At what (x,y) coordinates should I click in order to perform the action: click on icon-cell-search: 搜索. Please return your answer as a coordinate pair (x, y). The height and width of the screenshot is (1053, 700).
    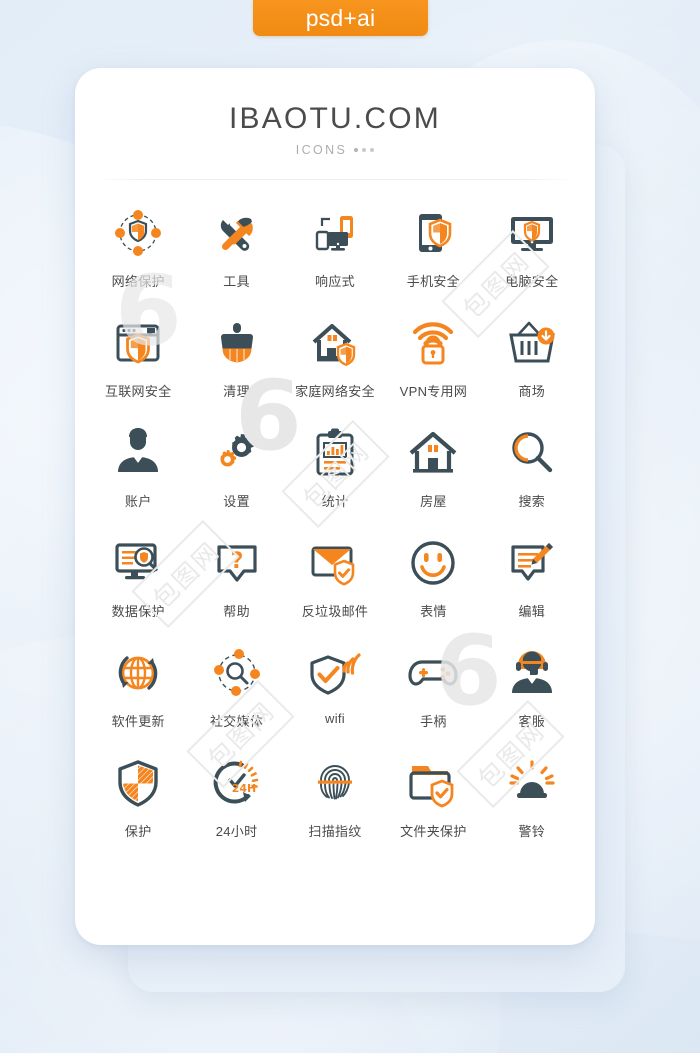
    Looking at the image, I should click on (532, 466).